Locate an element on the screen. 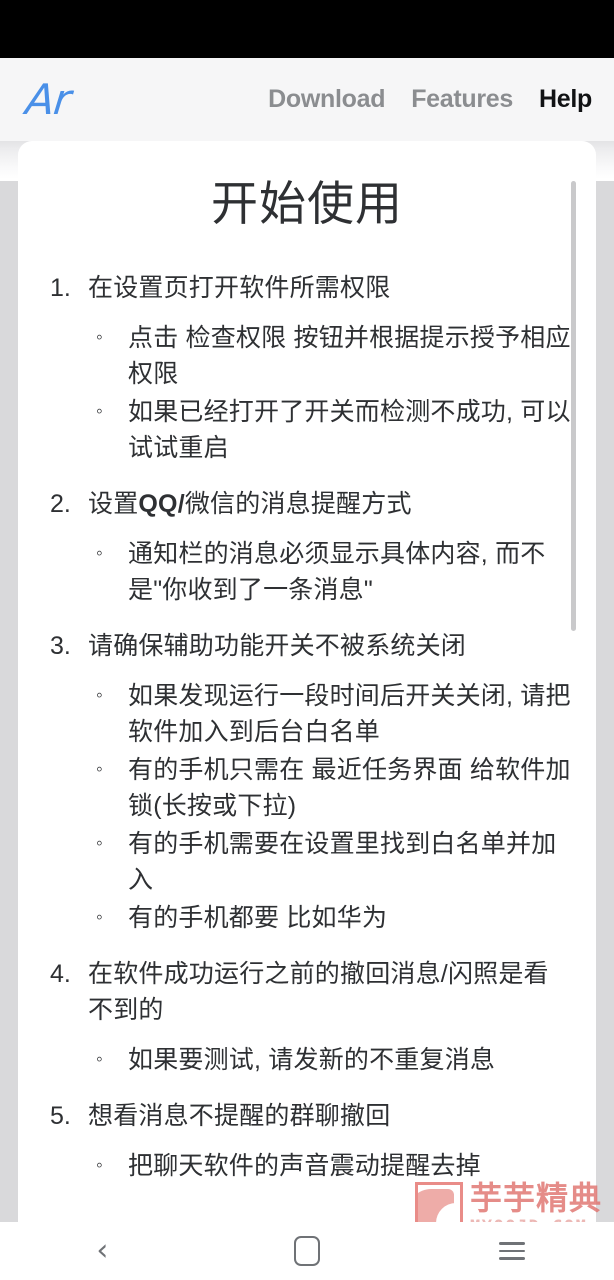 This screenshot has height=1280, width=614. nav-link-download: Download is located at coordinates (326, 99).